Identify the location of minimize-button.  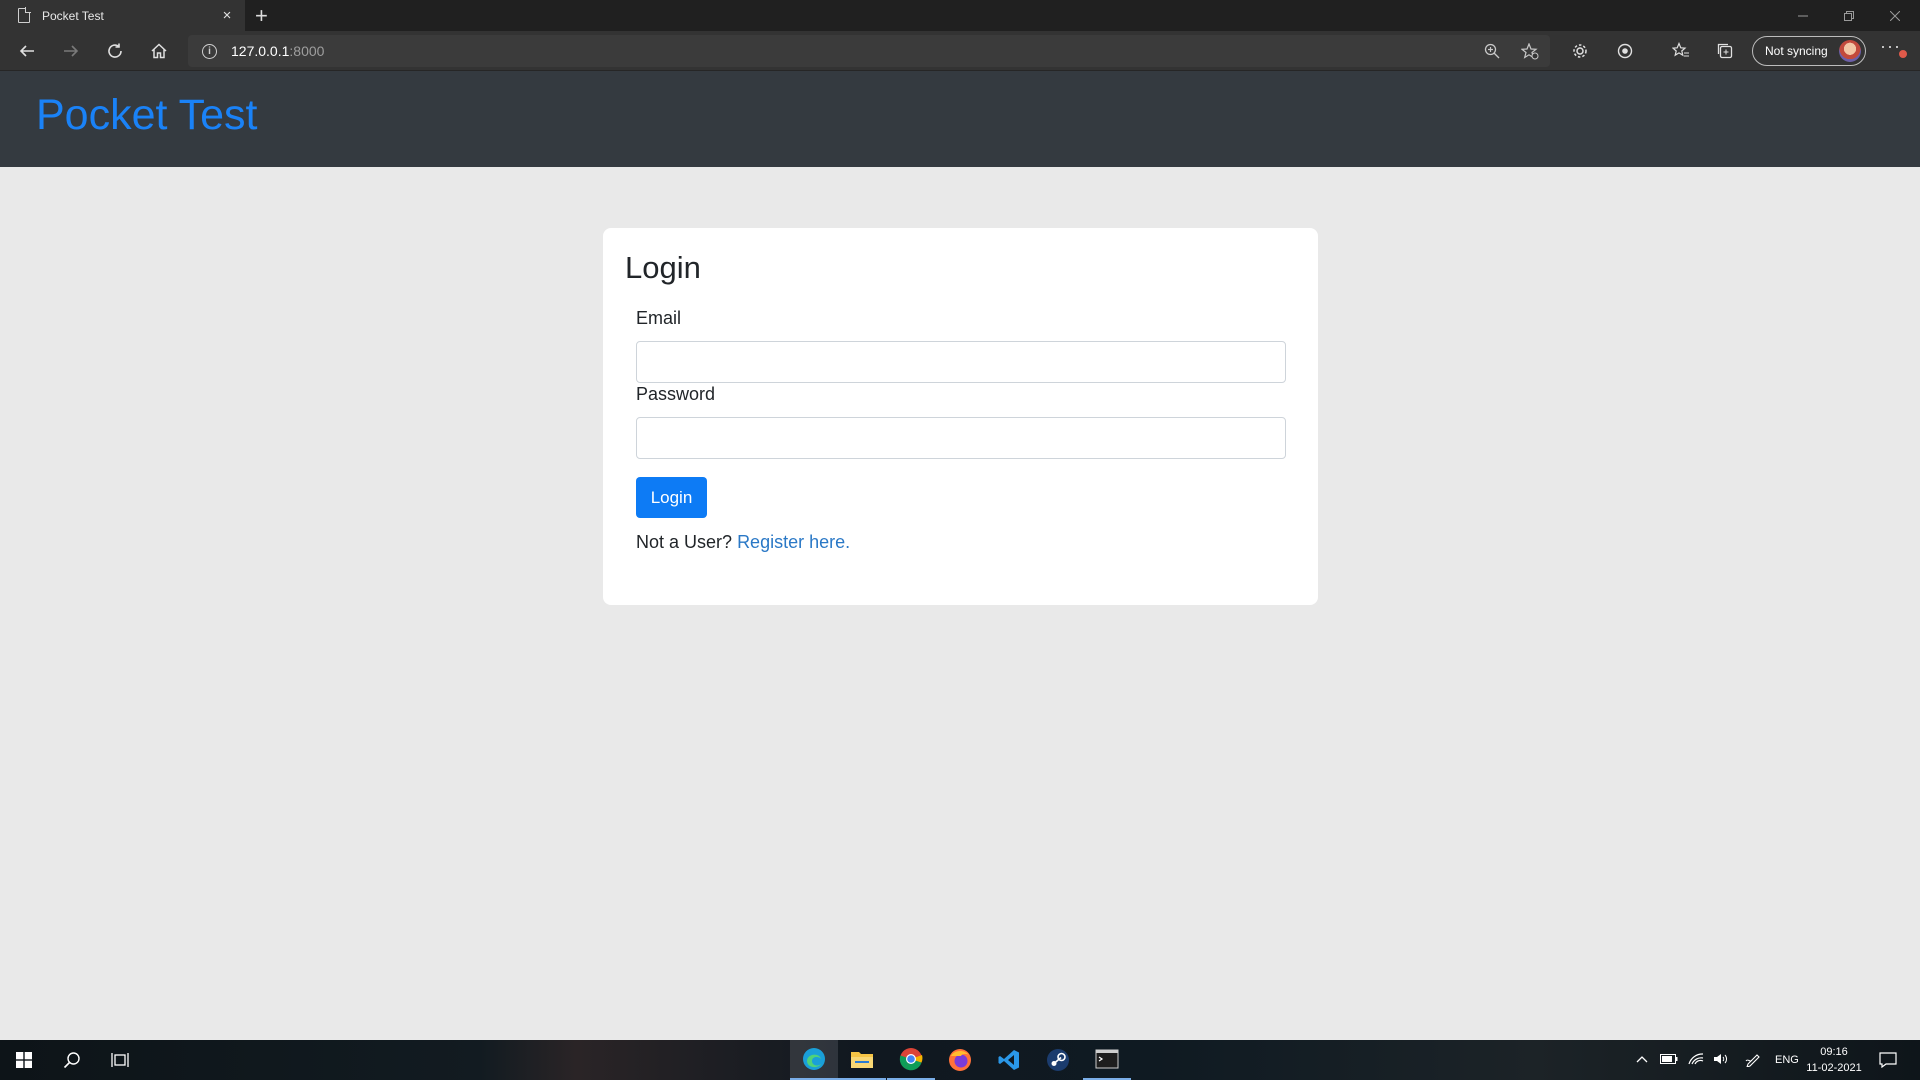
(1803, 15).